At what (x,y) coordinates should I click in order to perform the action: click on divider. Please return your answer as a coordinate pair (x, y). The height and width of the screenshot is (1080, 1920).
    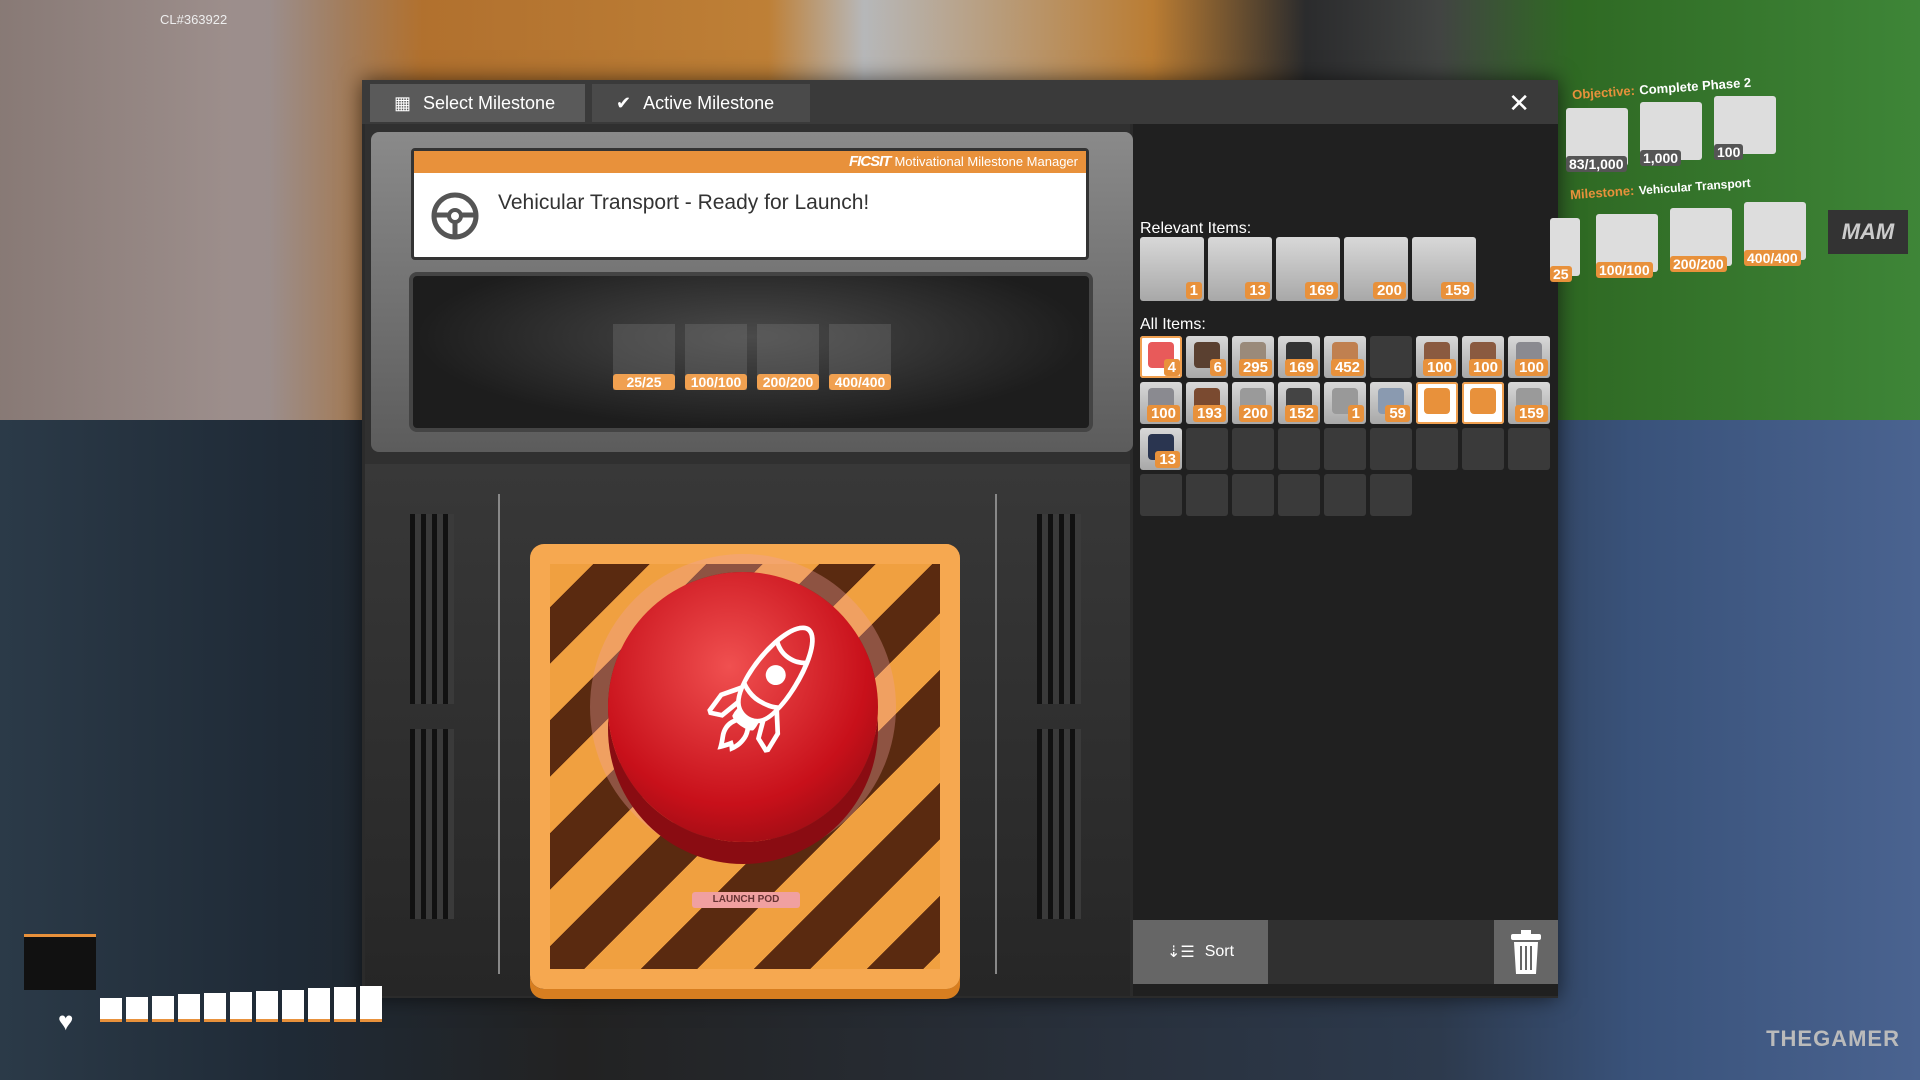
    Looking at the image, I should click on (499, 734).